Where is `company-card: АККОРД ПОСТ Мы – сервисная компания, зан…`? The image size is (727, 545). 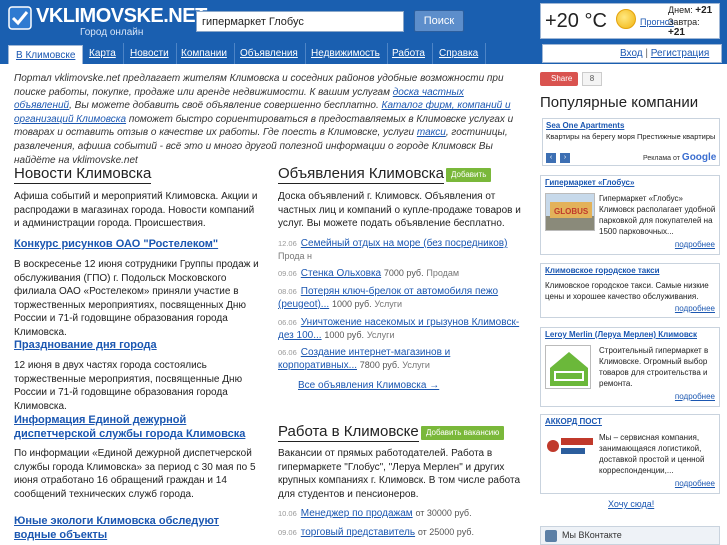 company-card: АККОРД ПОСТ Мы – сервисная компания, зан… is located at coordinates (630, 454).